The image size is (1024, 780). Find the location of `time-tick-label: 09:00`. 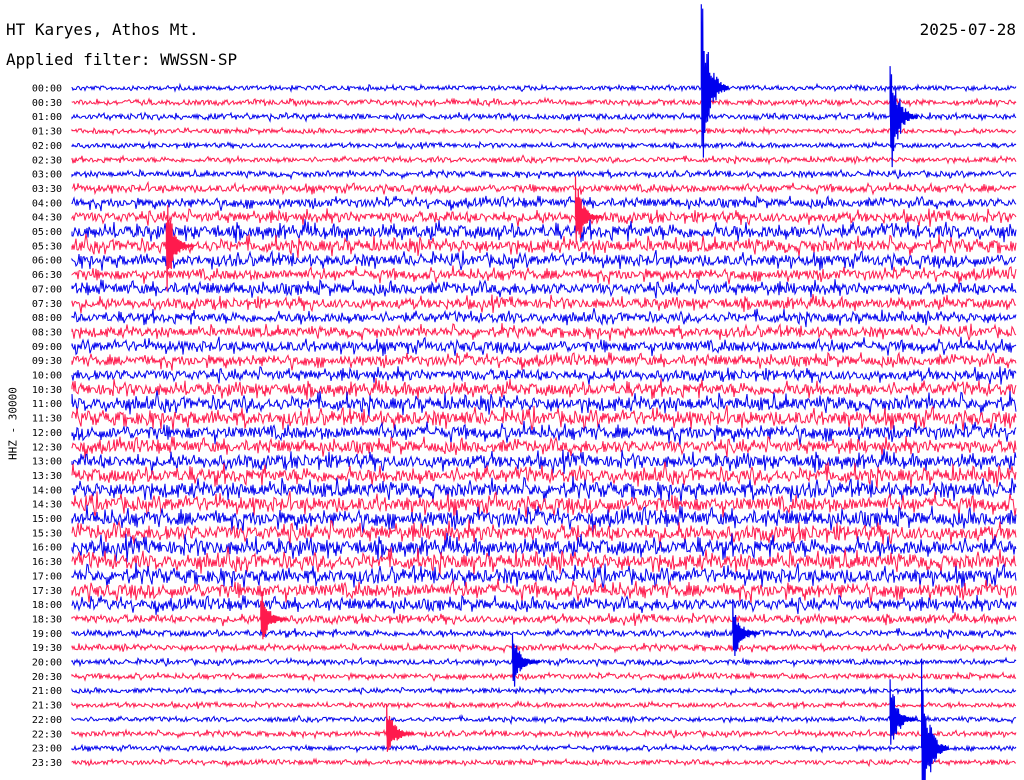

time-tick-label: 09:00 is located at coordinates (47, 347).